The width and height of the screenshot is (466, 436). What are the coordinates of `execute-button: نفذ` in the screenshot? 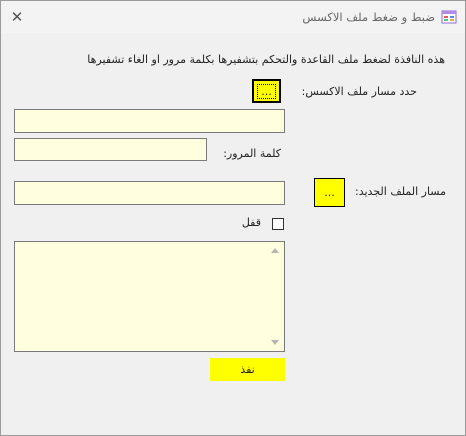 It's located at (247, 369).